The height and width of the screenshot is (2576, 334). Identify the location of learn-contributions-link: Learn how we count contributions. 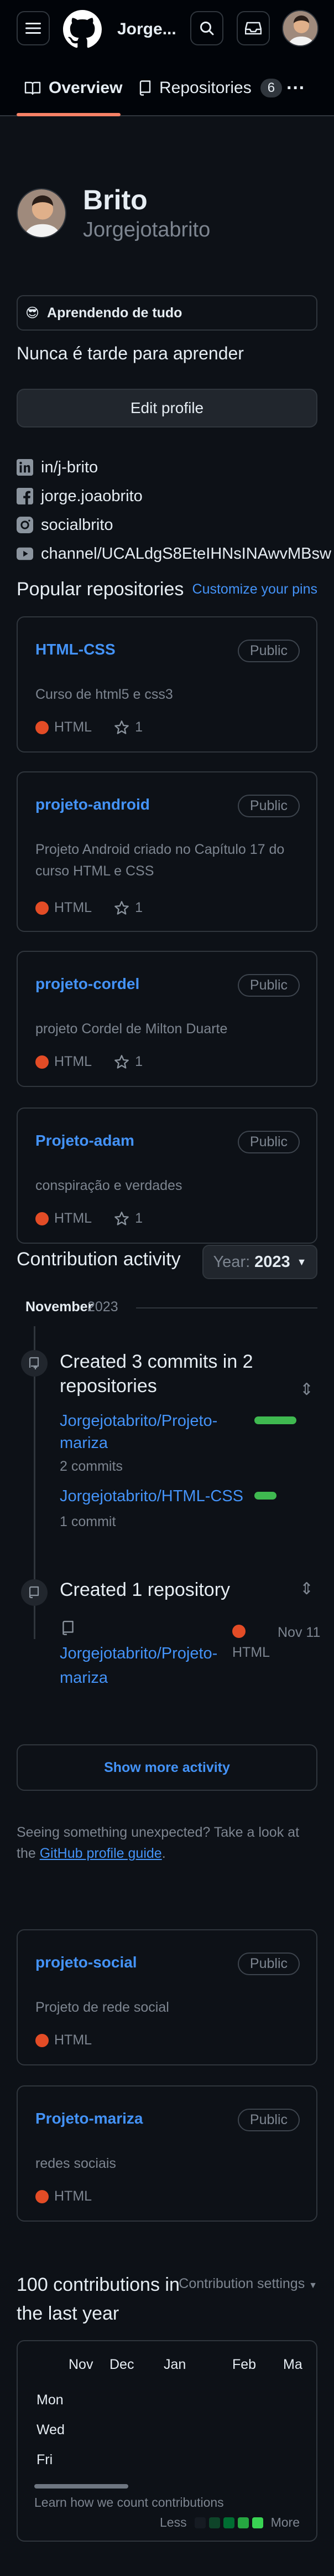
(129, 2502).